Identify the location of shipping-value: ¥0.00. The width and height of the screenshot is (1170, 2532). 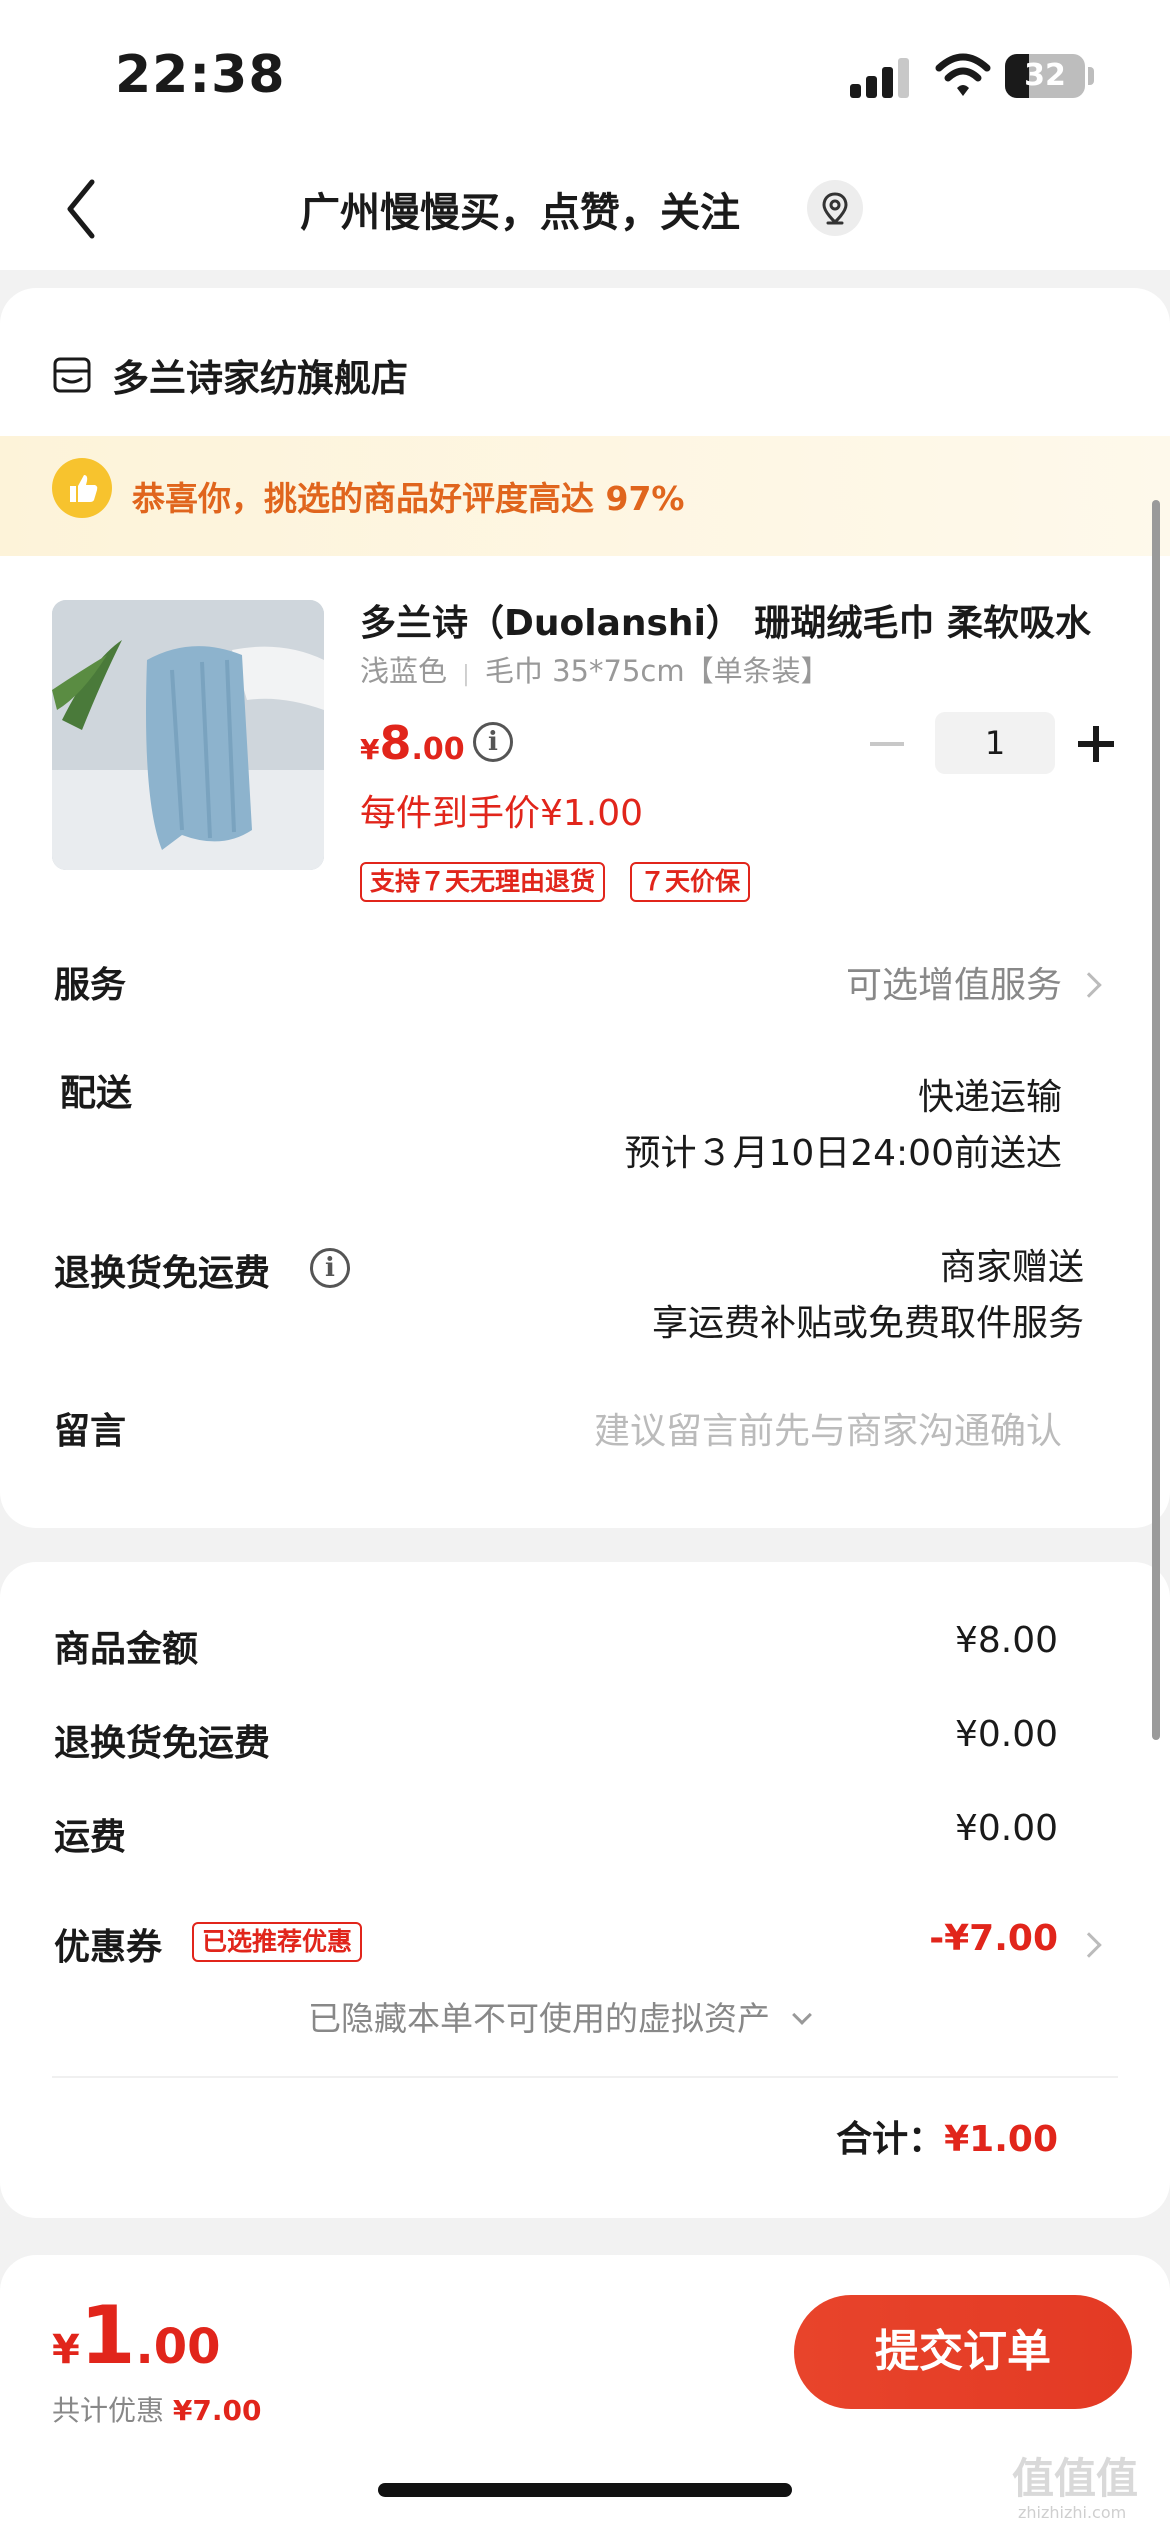
(1006, 1828).